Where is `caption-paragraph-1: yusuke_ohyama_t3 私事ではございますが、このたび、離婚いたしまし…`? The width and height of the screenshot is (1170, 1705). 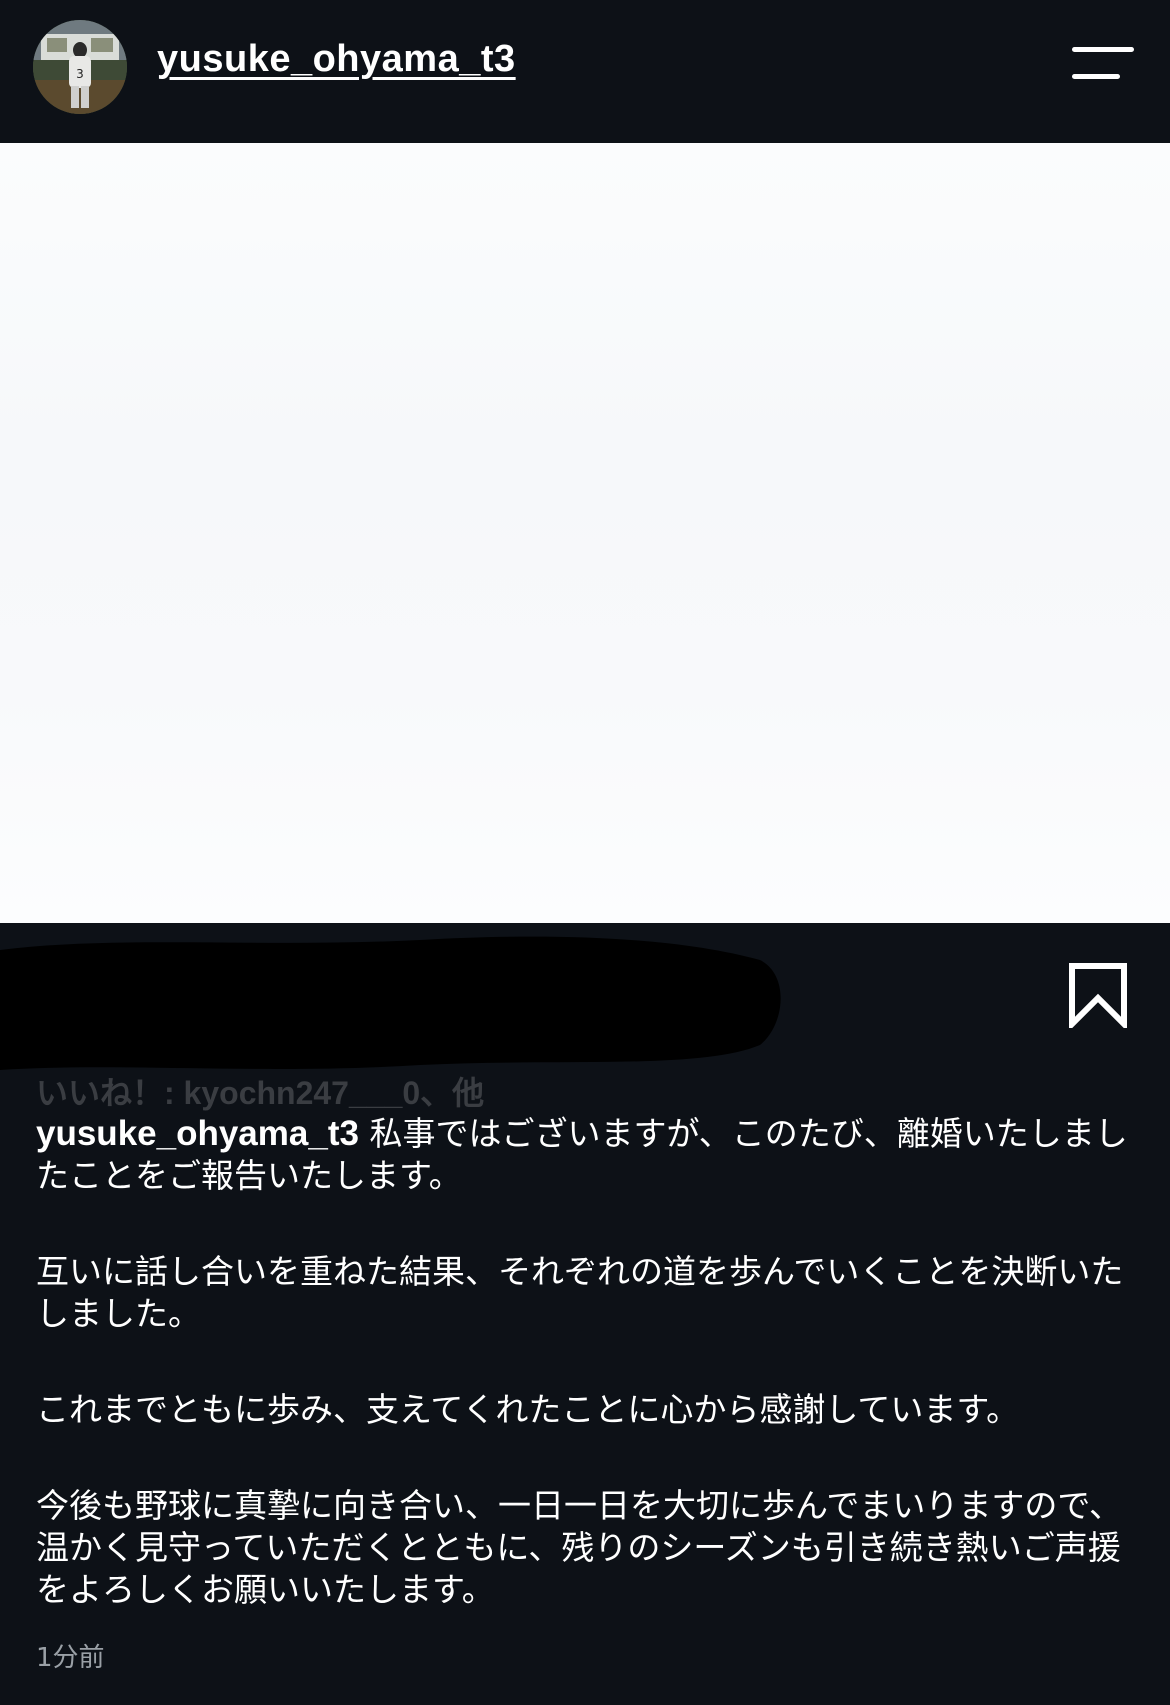
caption-paragraph-1: yusuke_ohyama_t3 私事ではございますが、このたび、離婚いたしまし… is located at coordinates (586, 1155).